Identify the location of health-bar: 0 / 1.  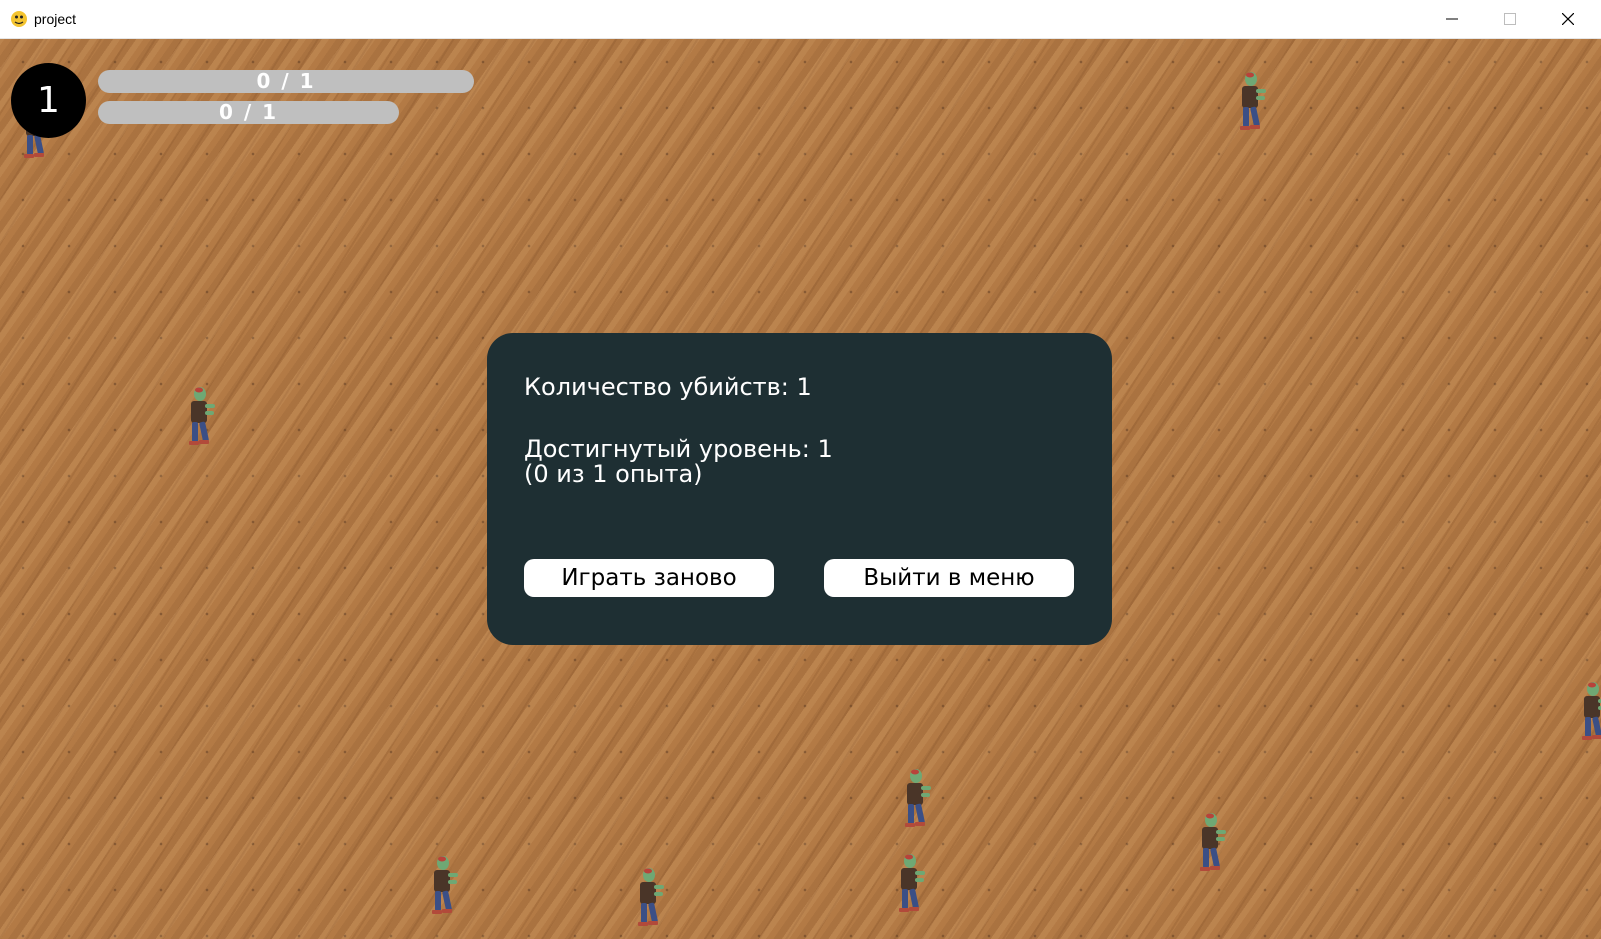
(286, 81).